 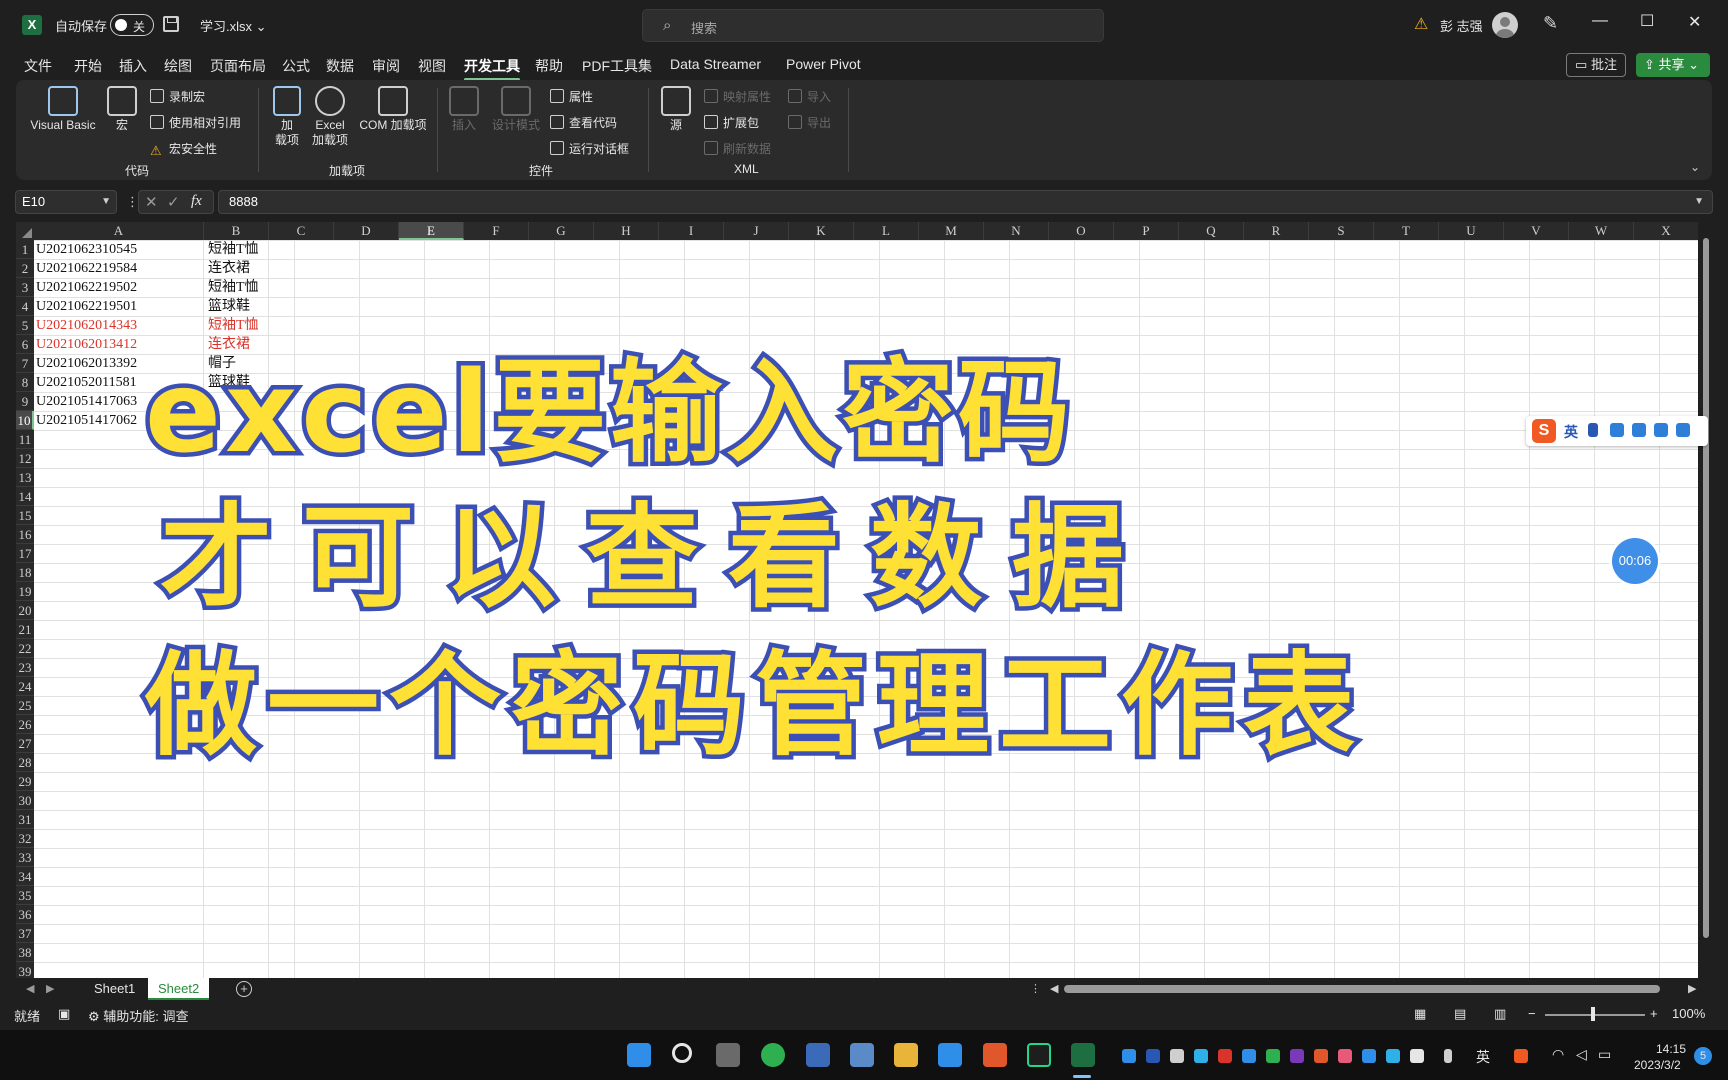 I want to click on column-header-k: K, so click(x=821, y=231).